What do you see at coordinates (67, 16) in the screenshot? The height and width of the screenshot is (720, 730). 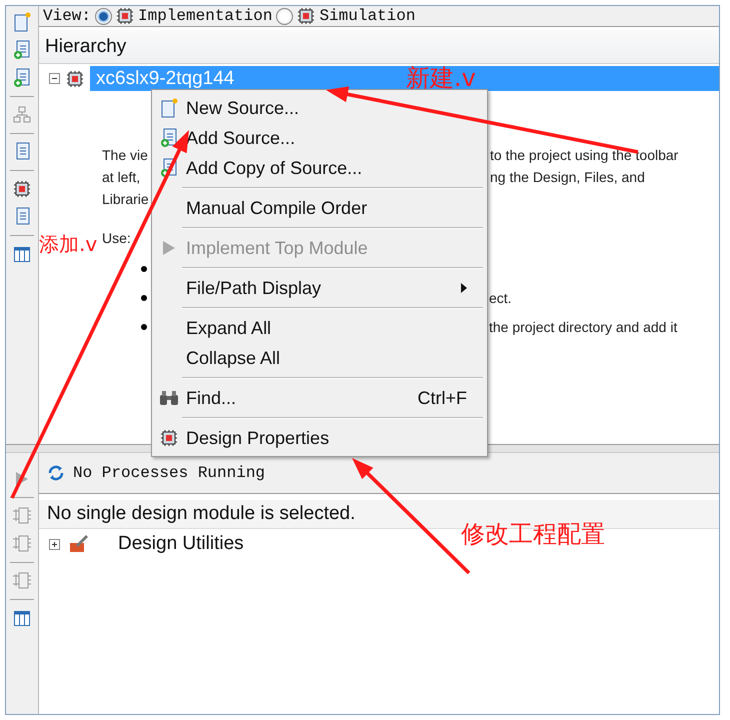 I see `view-label: View:` at bounding box center [67, 16].